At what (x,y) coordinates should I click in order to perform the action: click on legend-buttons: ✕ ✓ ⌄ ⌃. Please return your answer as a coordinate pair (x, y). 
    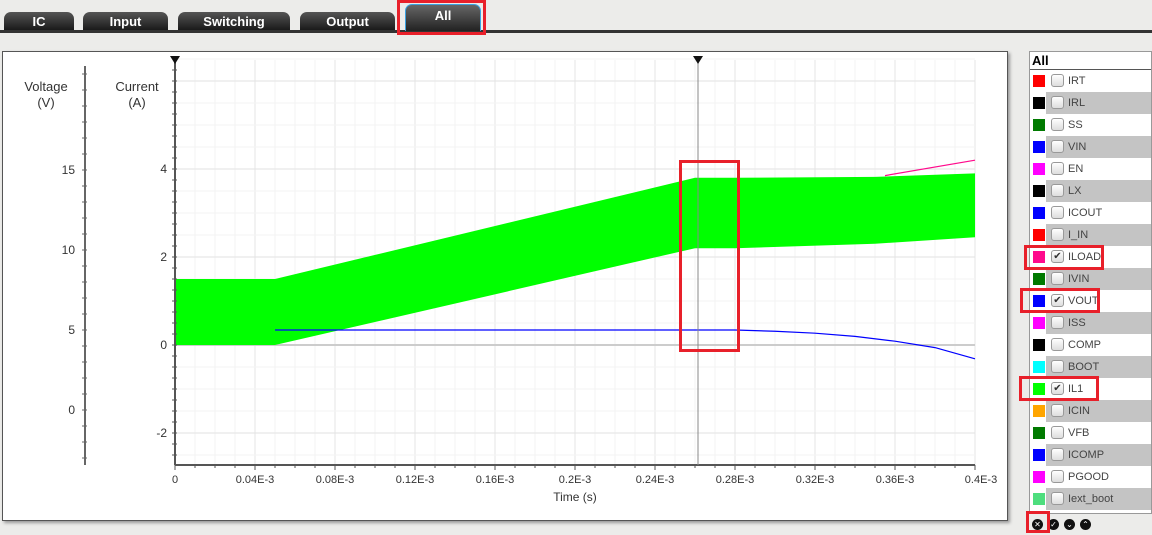
    Looking at the image, I should click on (1064, 523).